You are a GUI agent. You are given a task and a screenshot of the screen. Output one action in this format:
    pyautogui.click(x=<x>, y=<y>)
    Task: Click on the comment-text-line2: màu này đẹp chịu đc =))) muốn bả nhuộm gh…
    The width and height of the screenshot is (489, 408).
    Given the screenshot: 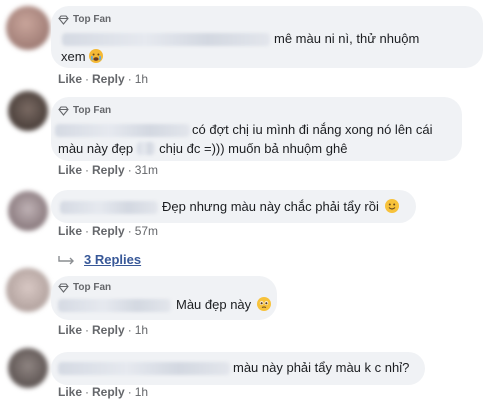 What is the action you would take?
    pyautogui.click(x=203, y=148)
    